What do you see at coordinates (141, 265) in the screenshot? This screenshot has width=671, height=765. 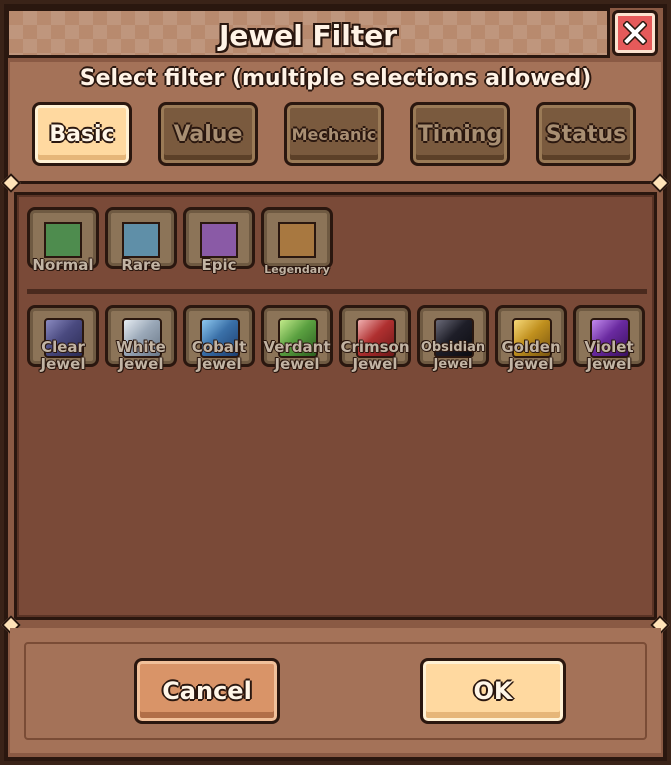 I see `option-label: Rare` at bounding box center [141, 265].